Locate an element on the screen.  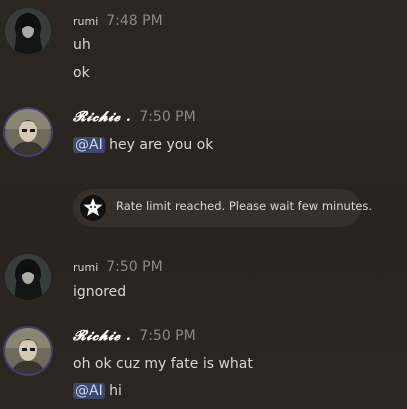
message-text: @AI hi is located at coordinates (97, 391).